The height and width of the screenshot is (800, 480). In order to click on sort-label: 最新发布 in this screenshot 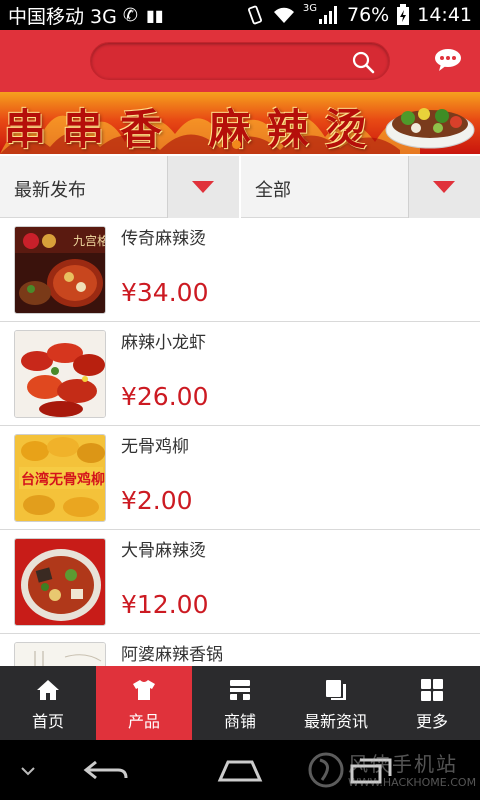, I will do `click(50, 190)`.